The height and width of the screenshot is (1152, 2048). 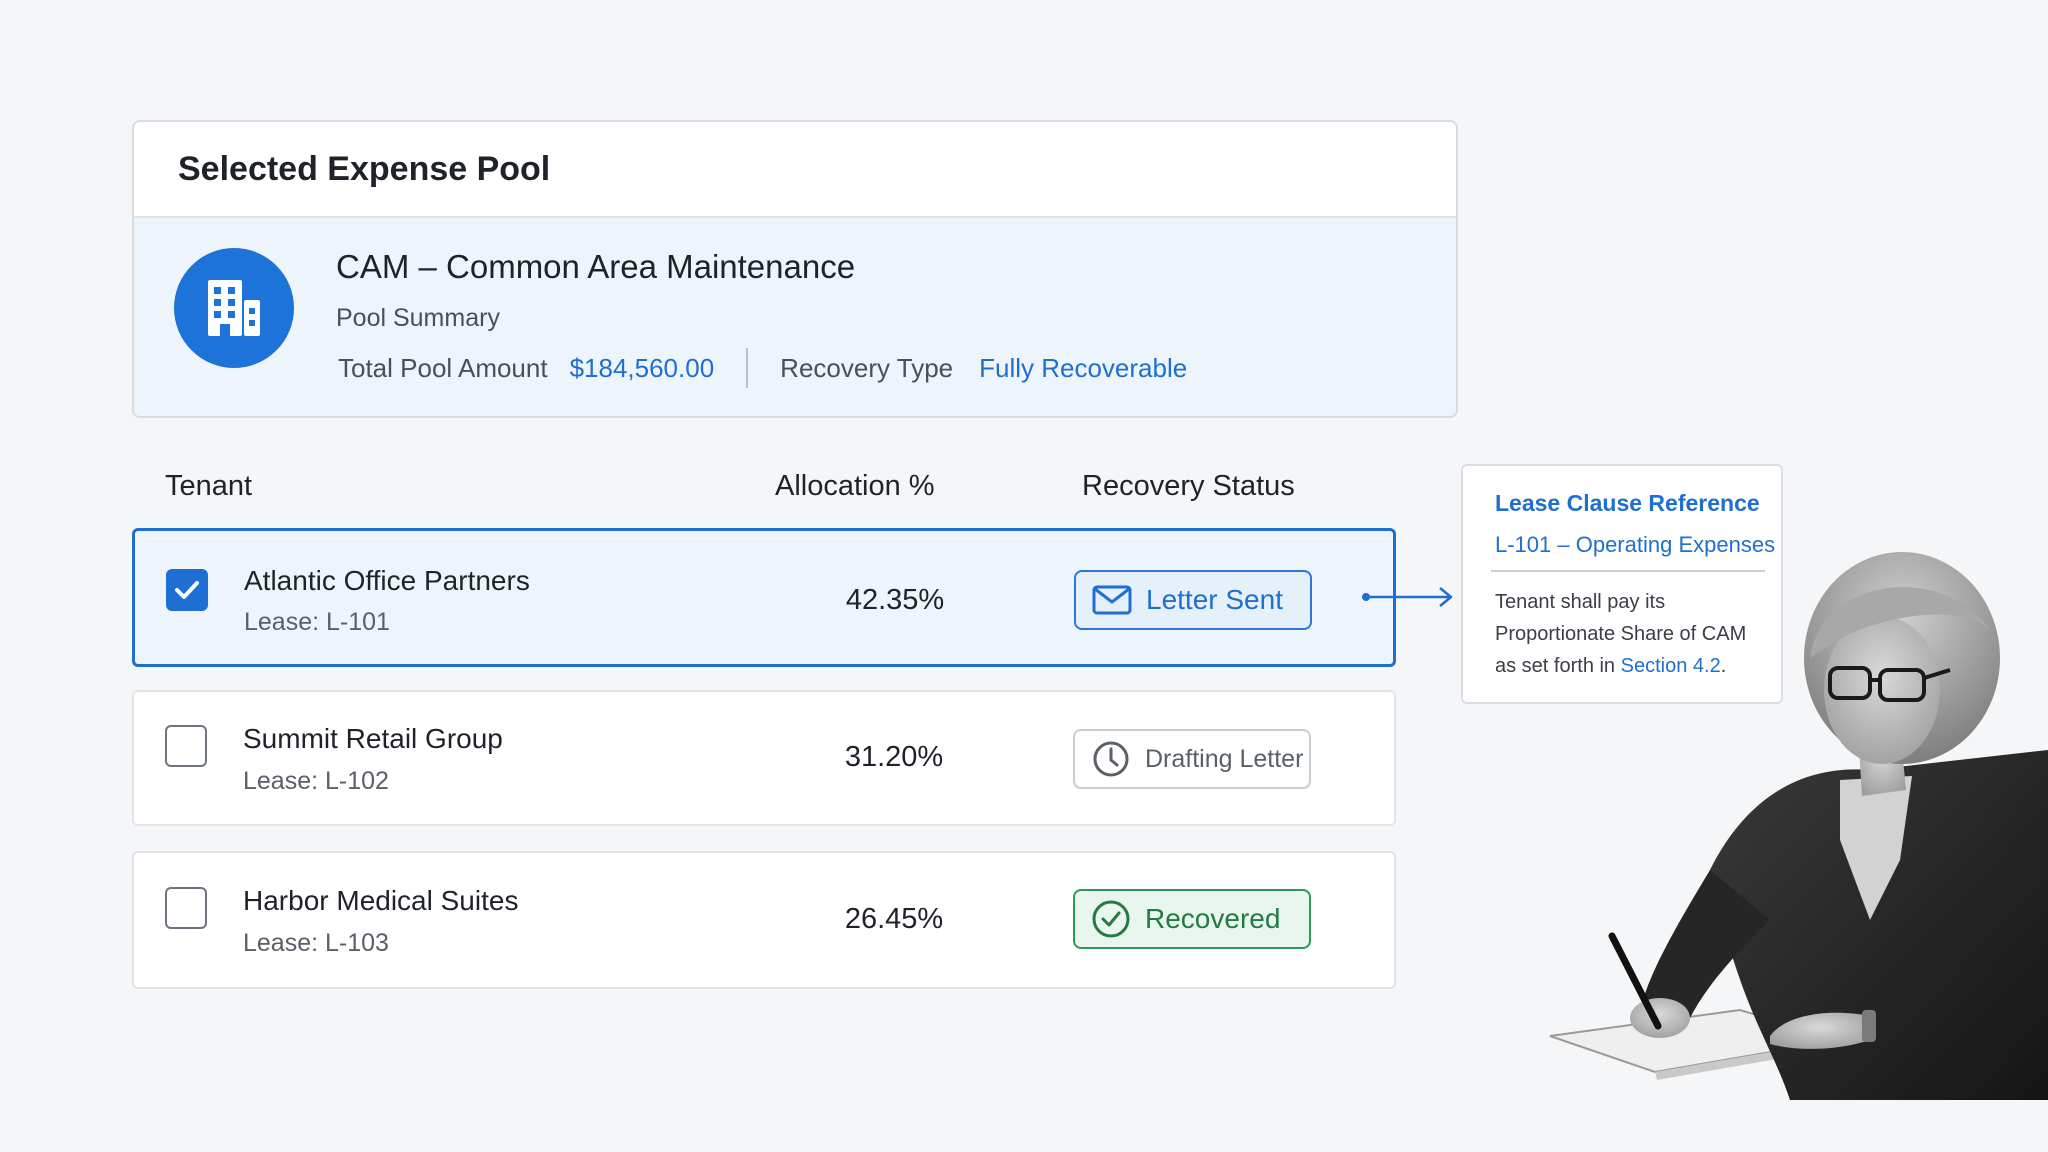 I want to click on tenant-lease: Lease: L-103, so click(x=316, y=943).